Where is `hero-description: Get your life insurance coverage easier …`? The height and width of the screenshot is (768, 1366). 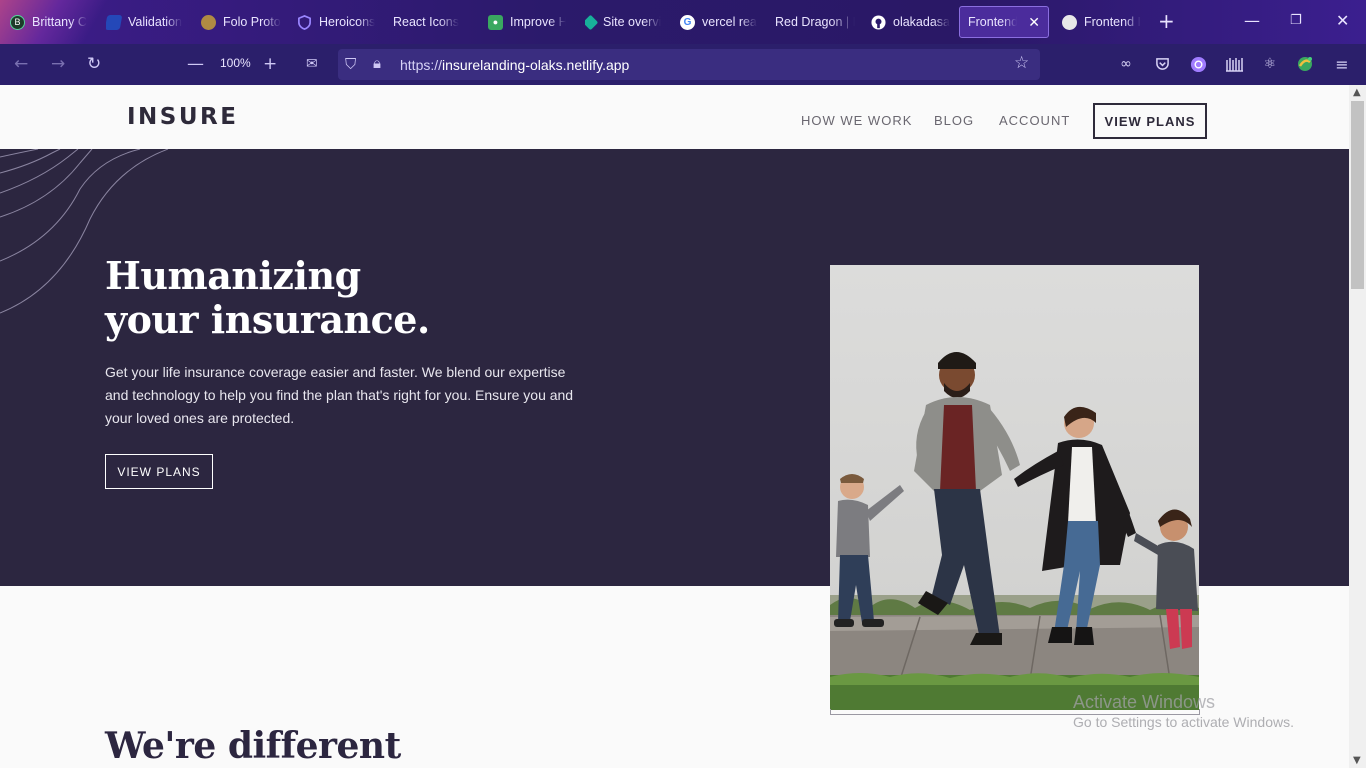 hero-description: Get your life insurance coverage easier … is located at coordinates (339, 395).